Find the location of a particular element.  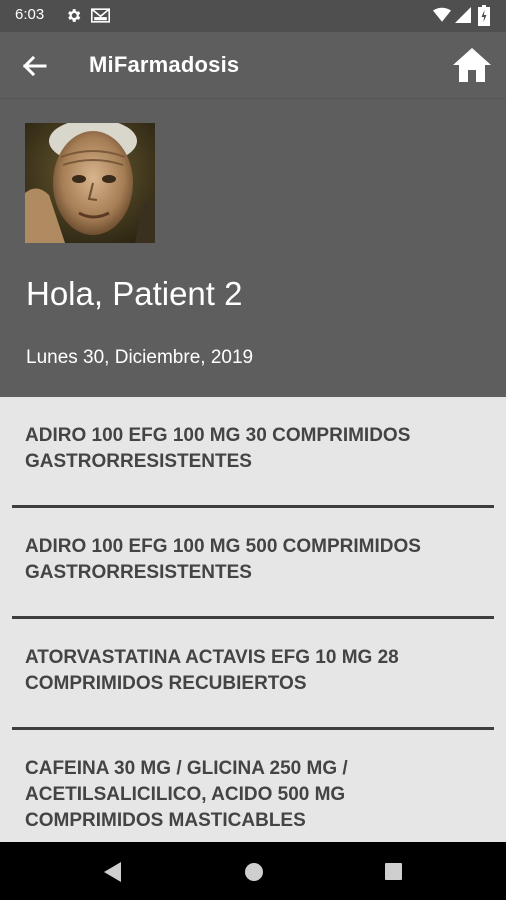

nav-recents-icon is located at coordinates (393, 871).